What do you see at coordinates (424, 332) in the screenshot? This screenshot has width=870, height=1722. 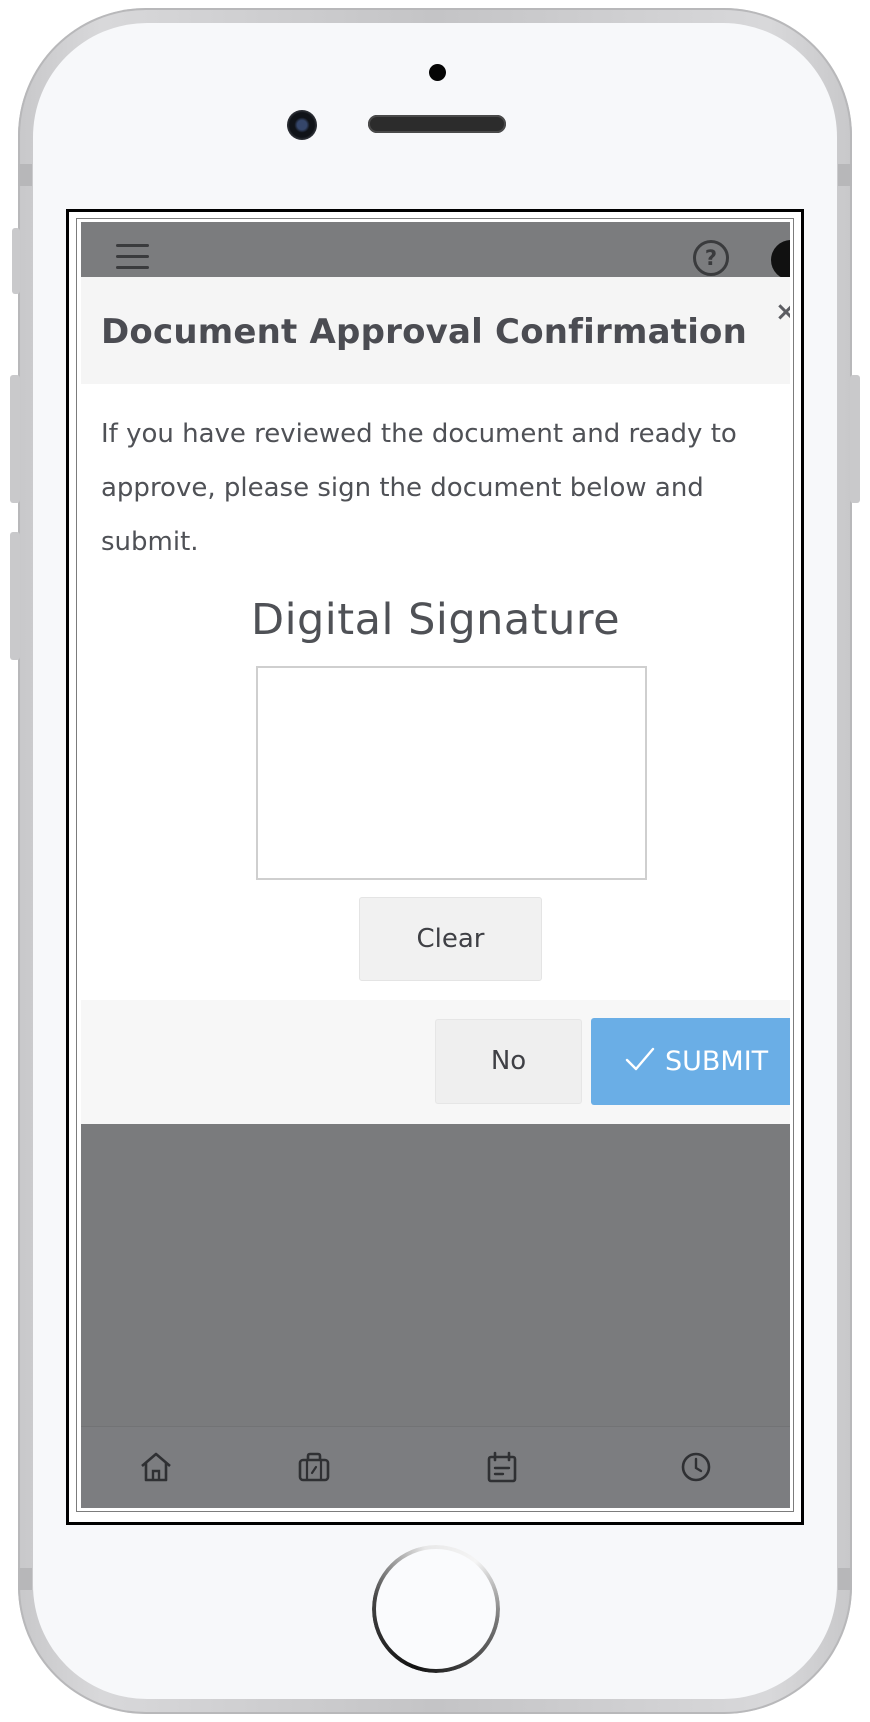 I see `modal-title: Document Approval Confirmation` at bounding box center [424, 332].